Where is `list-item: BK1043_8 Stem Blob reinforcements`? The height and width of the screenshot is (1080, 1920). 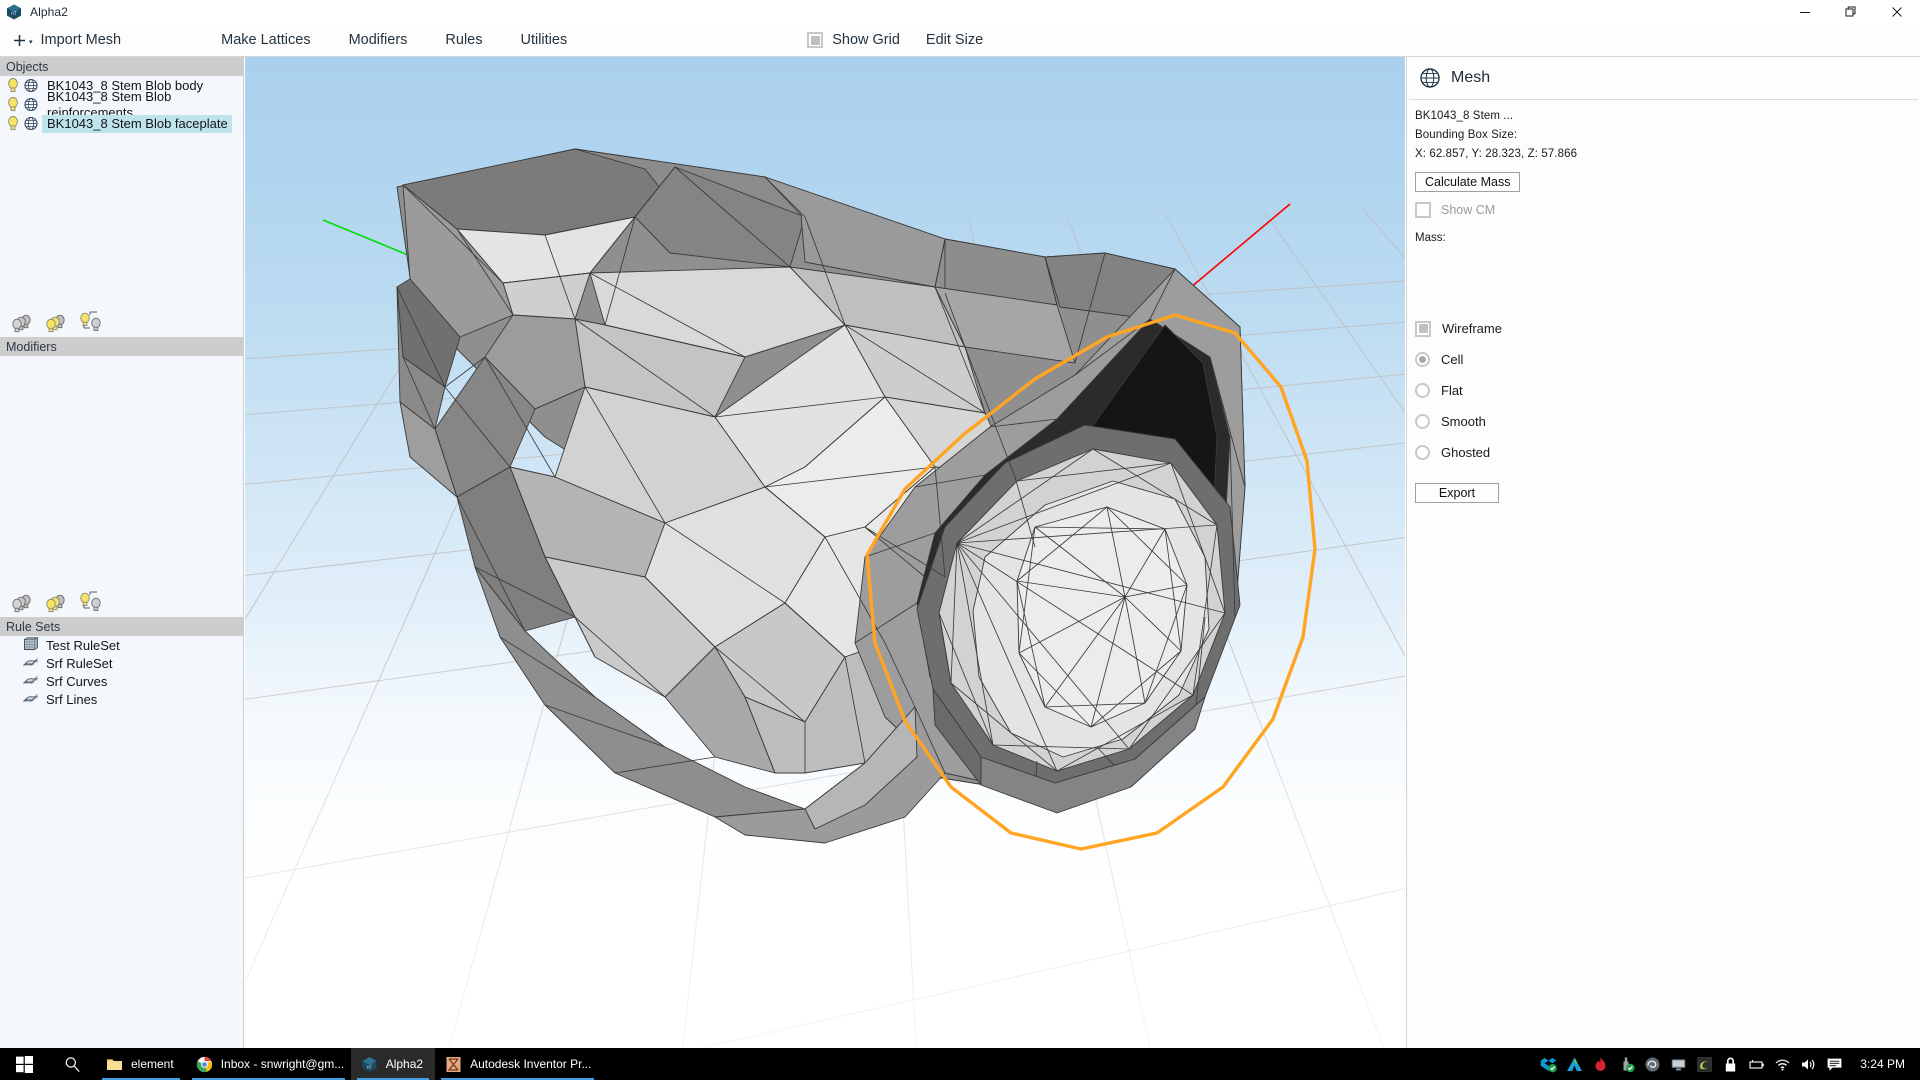 list-item: BK1043_8 Stem Blob reinforcements is located at coordinates (121, 104).